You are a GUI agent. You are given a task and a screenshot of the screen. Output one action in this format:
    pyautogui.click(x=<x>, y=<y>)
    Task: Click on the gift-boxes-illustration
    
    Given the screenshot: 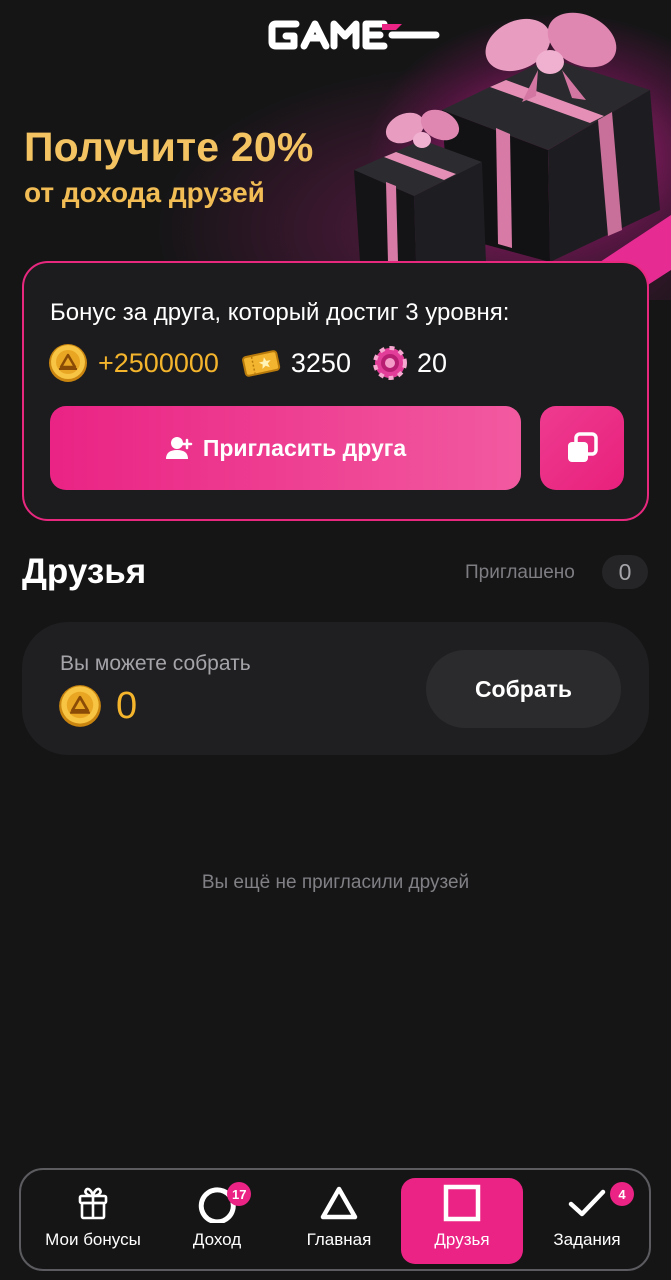 What is the action you would take?
    pyautogui.click(x=512, y=151)
    